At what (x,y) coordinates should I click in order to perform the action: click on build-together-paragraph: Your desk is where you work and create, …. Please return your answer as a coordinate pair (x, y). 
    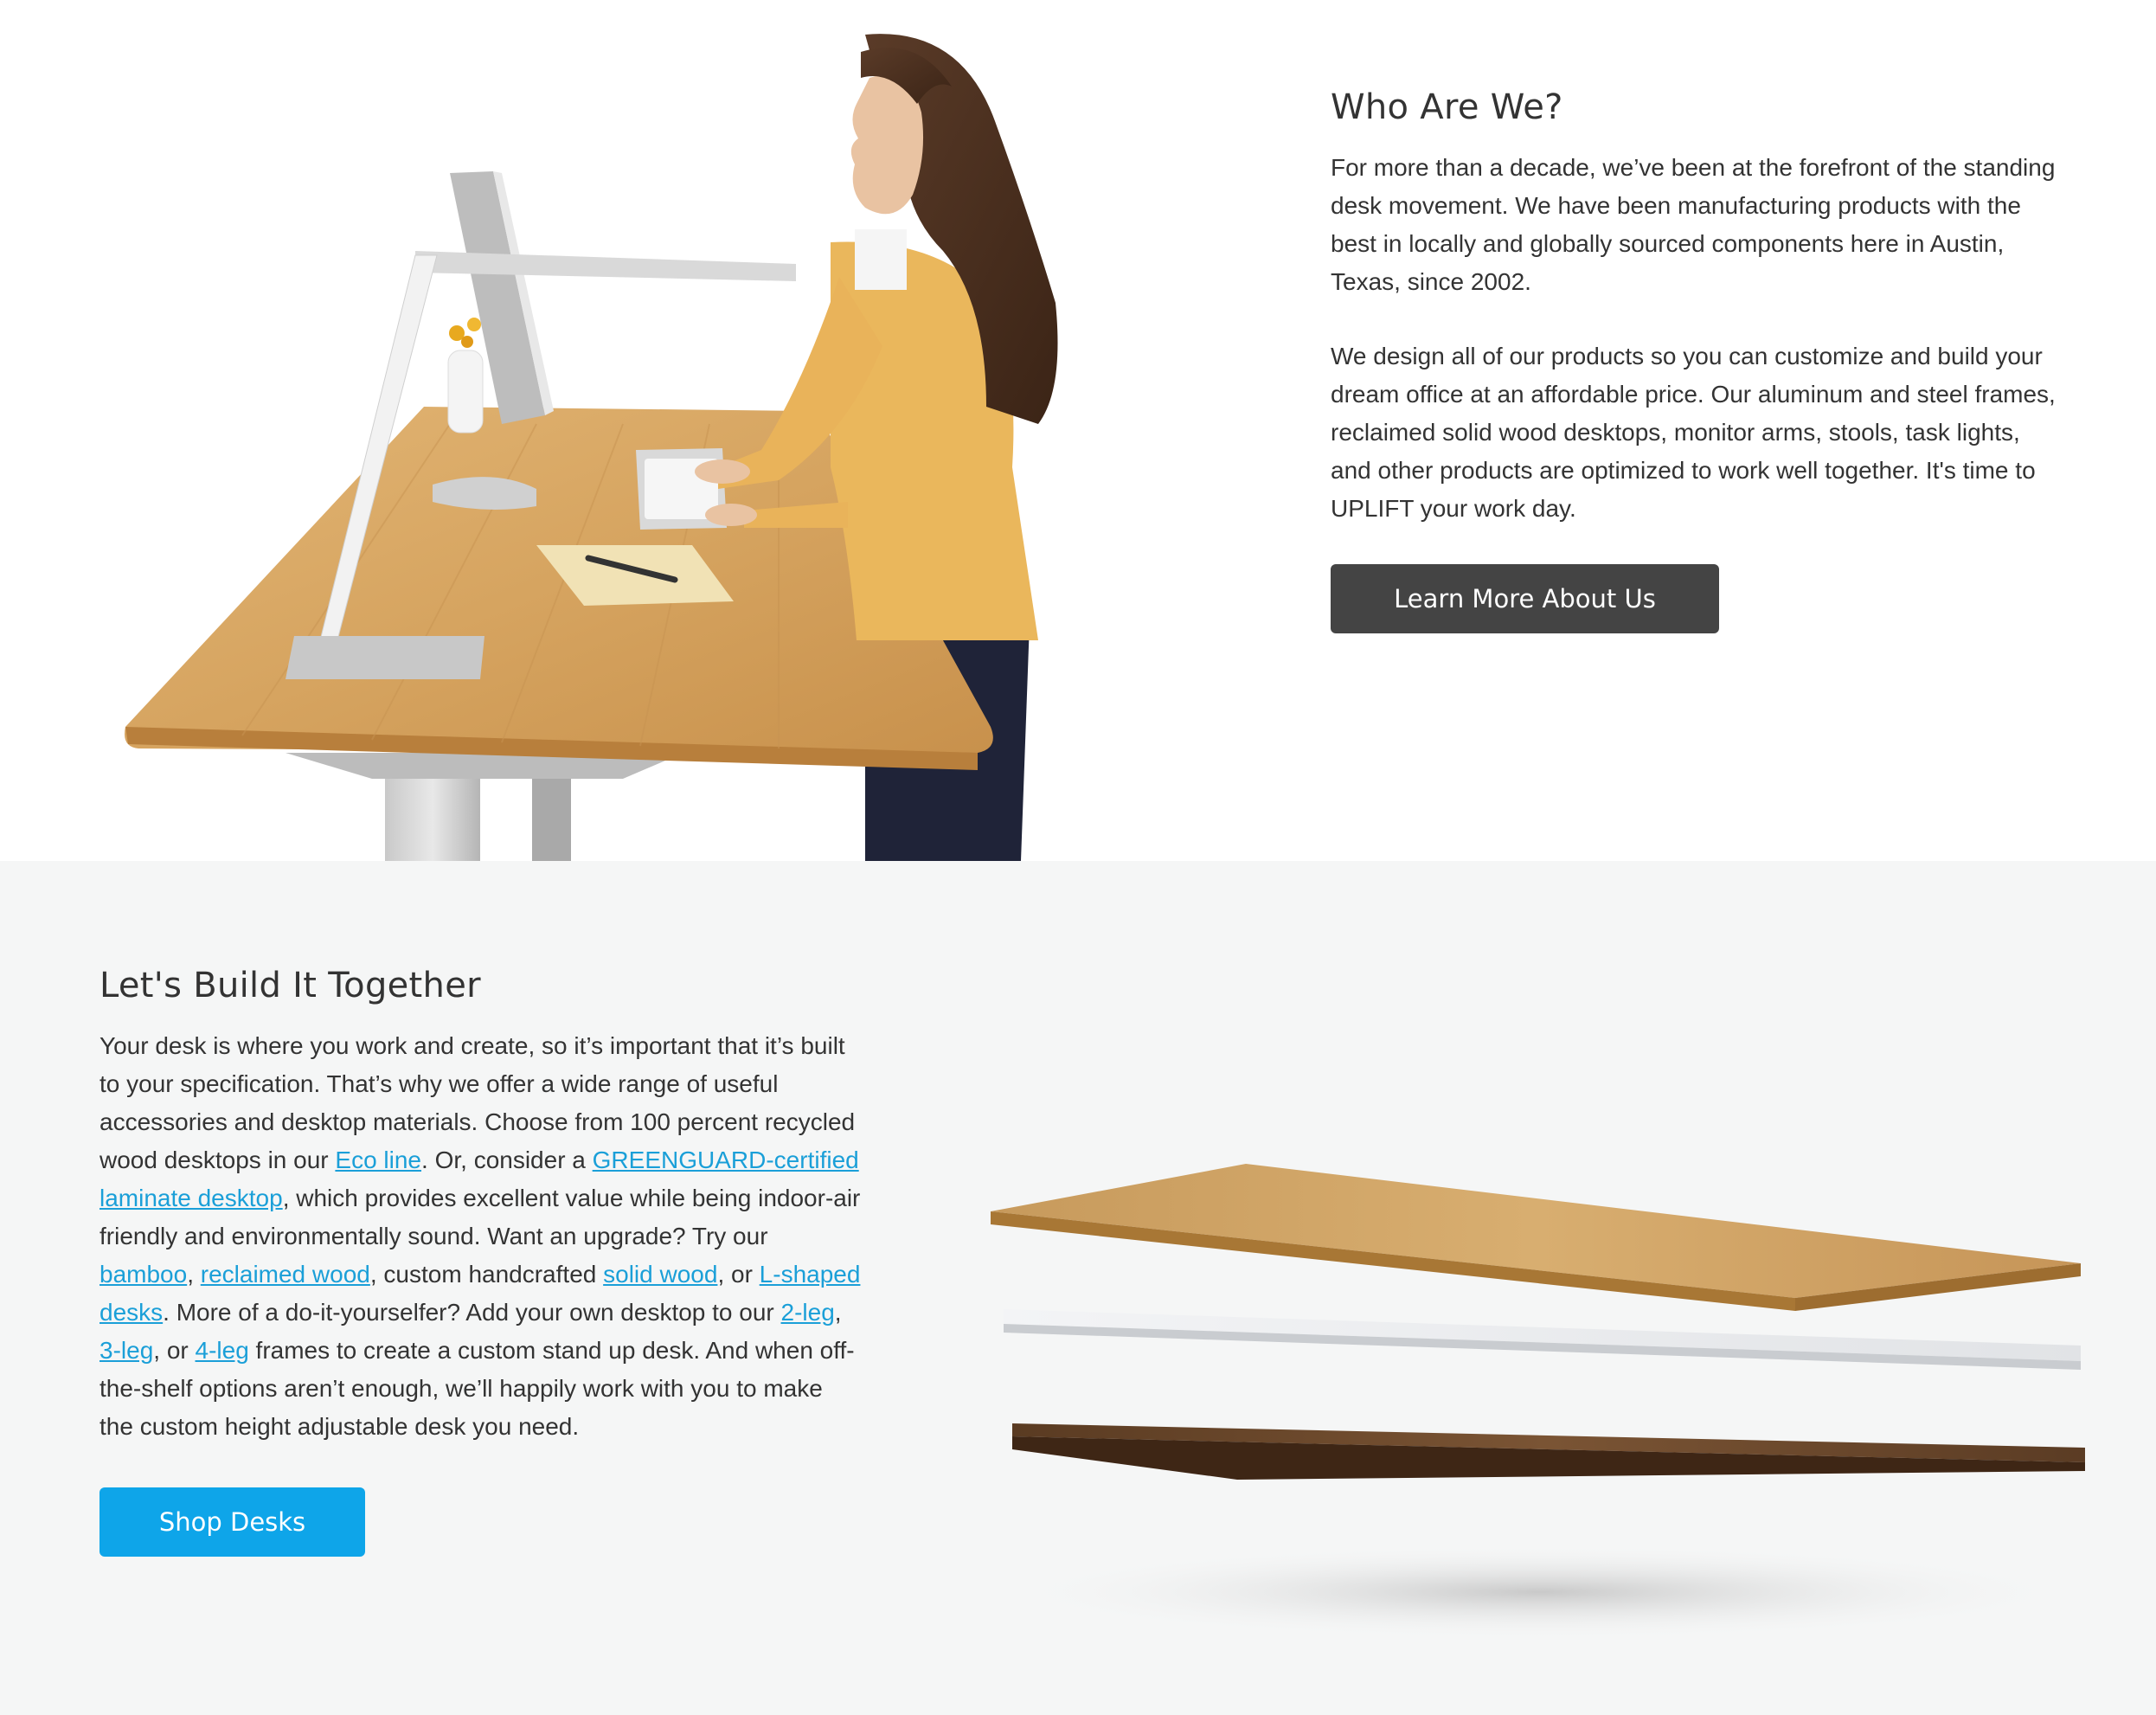
    Looking at the image, I should click on (480, 1237).